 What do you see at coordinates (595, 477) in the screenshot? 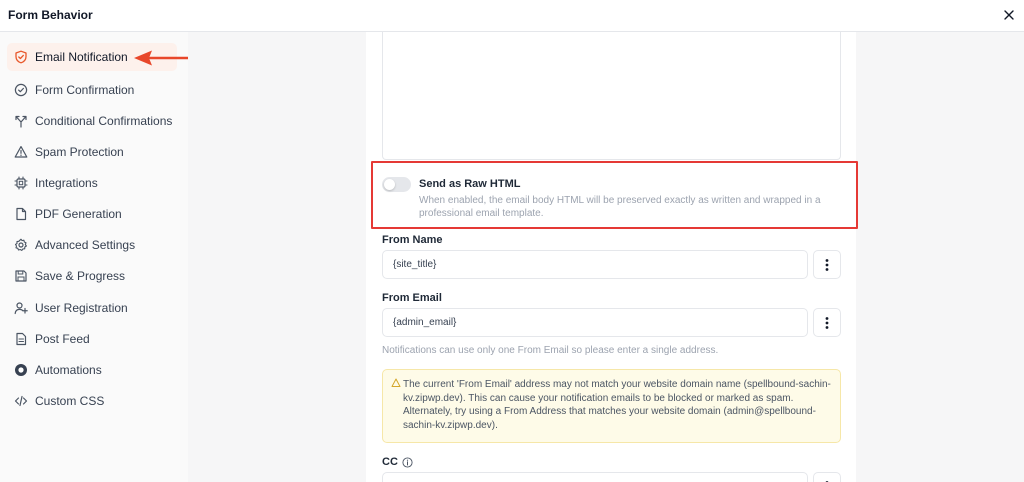
I see `cc-input` at bounding box center [595, 477].